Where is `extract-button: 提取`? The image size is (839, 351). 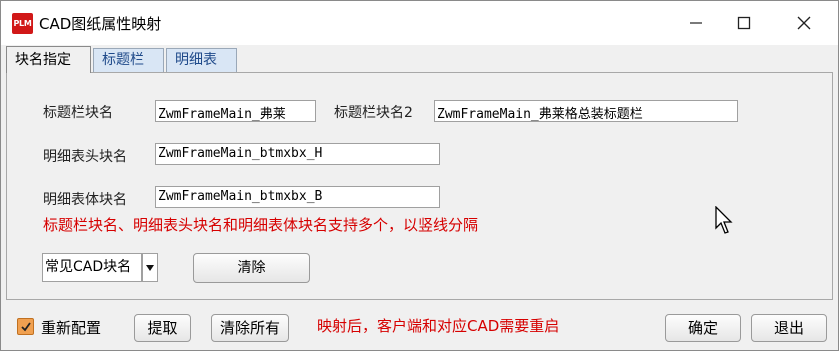 extract-button: 提取 is located at coordinates (162, 328).